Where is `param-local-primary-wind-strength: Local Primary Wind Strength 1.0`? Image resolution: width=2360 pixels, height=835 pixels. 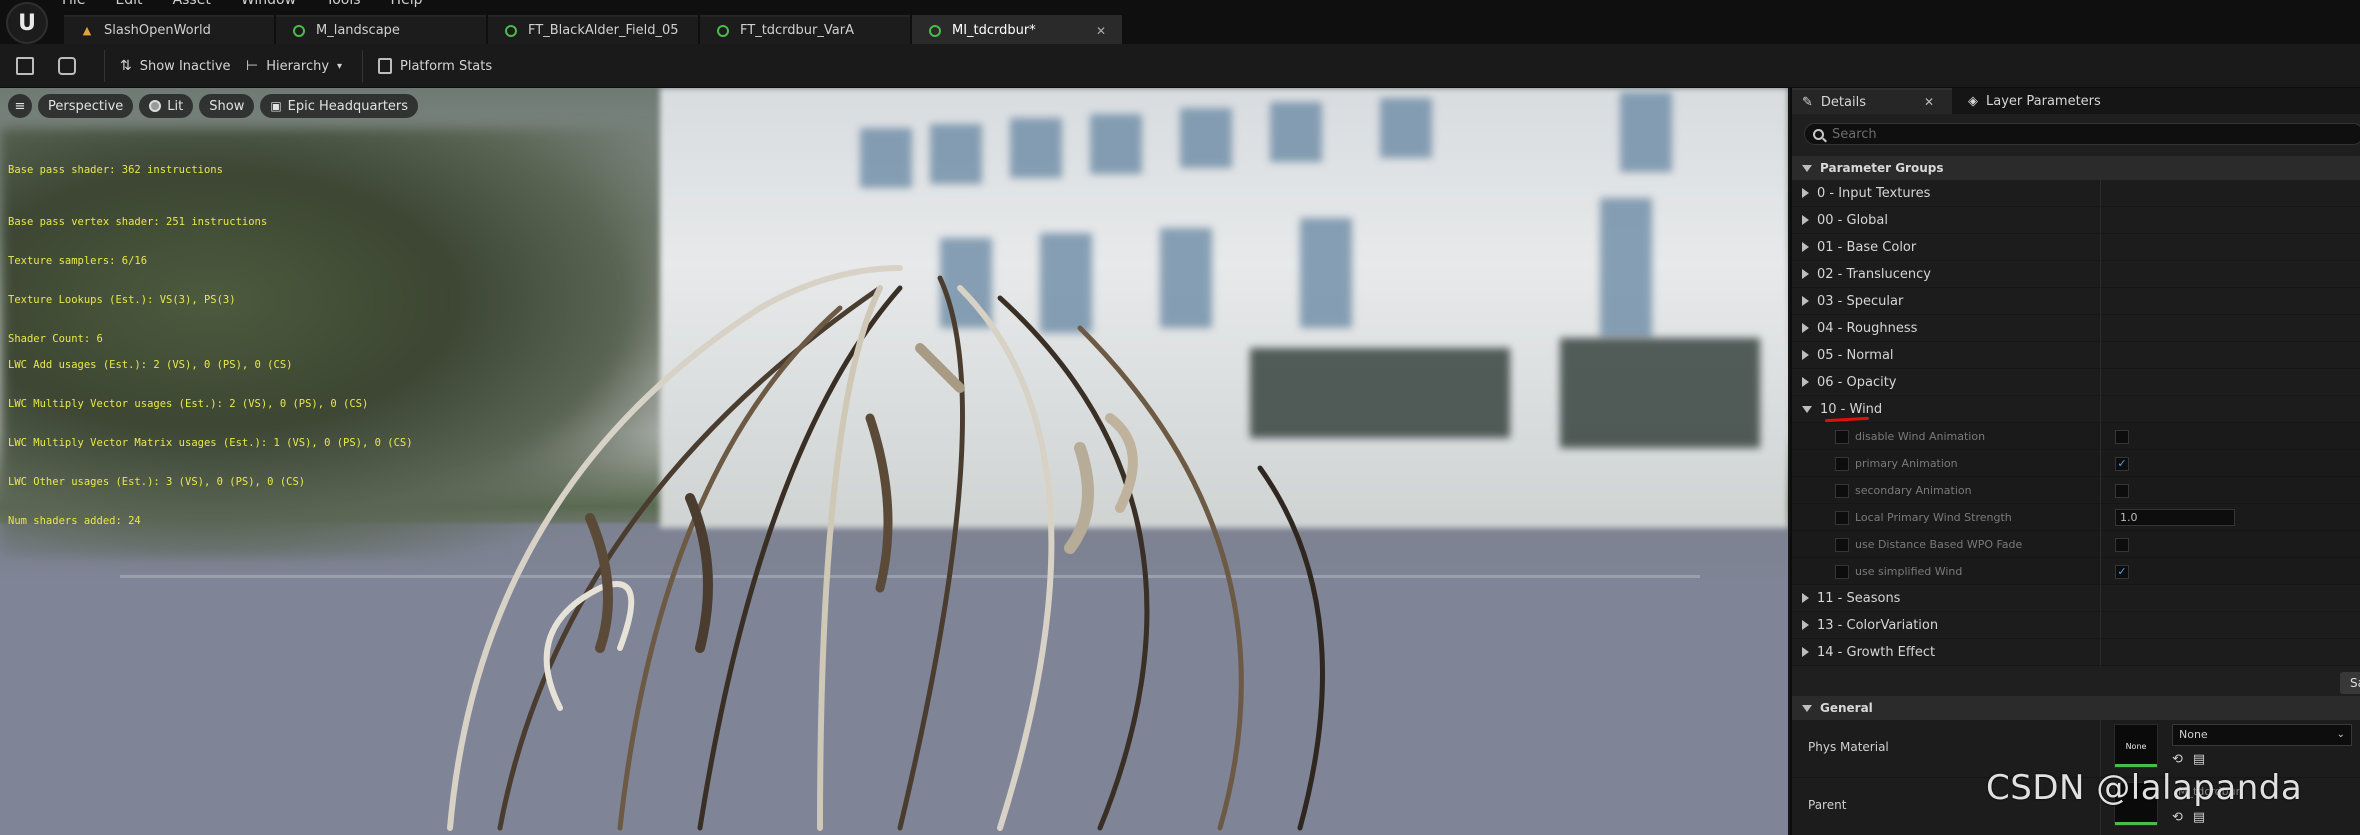
param-local-primary-wind-strength: Local Primary Wind Strength 1.0 is located at coordinates (2076, 517).